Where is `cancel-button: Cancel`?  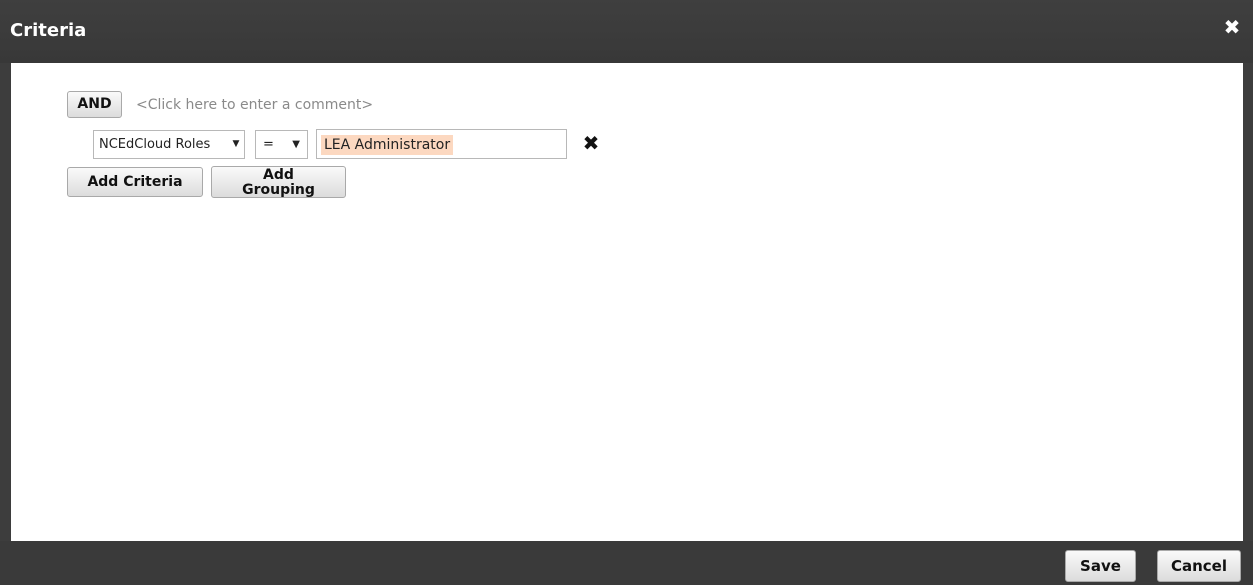 cancel-button: Cancel is located at coordinates (1199, 566).